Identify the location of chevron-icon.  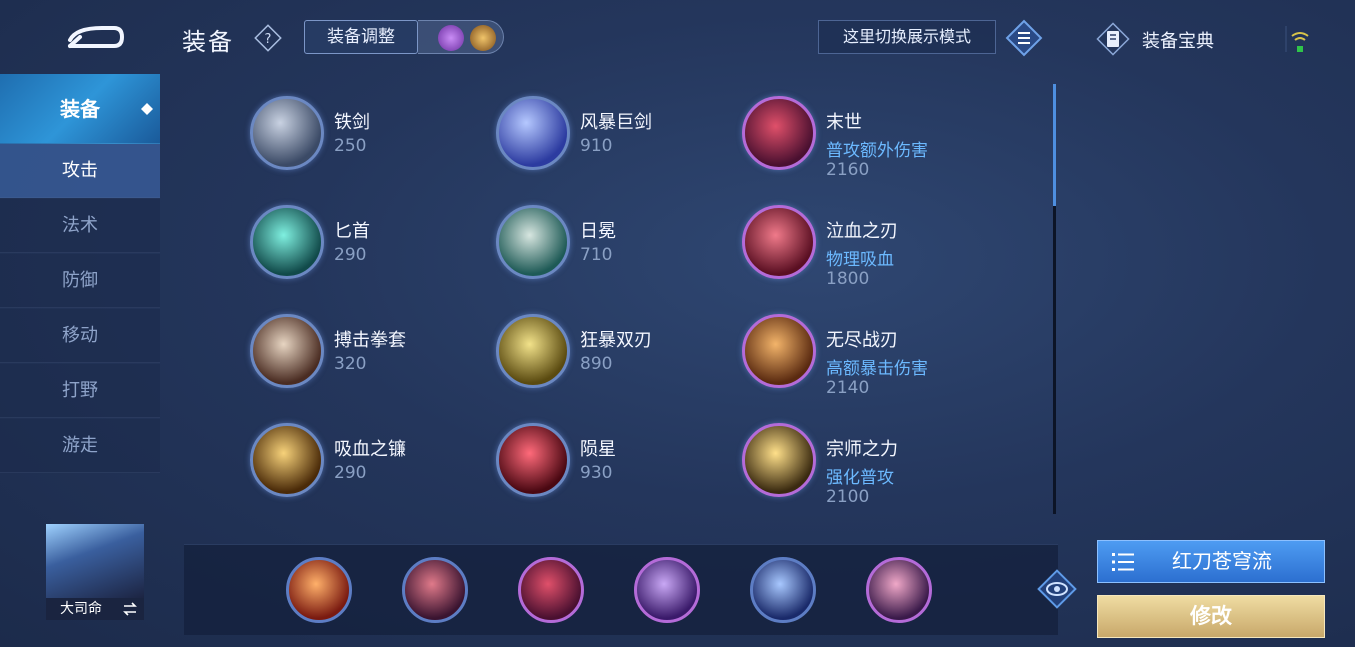
(147, 109).